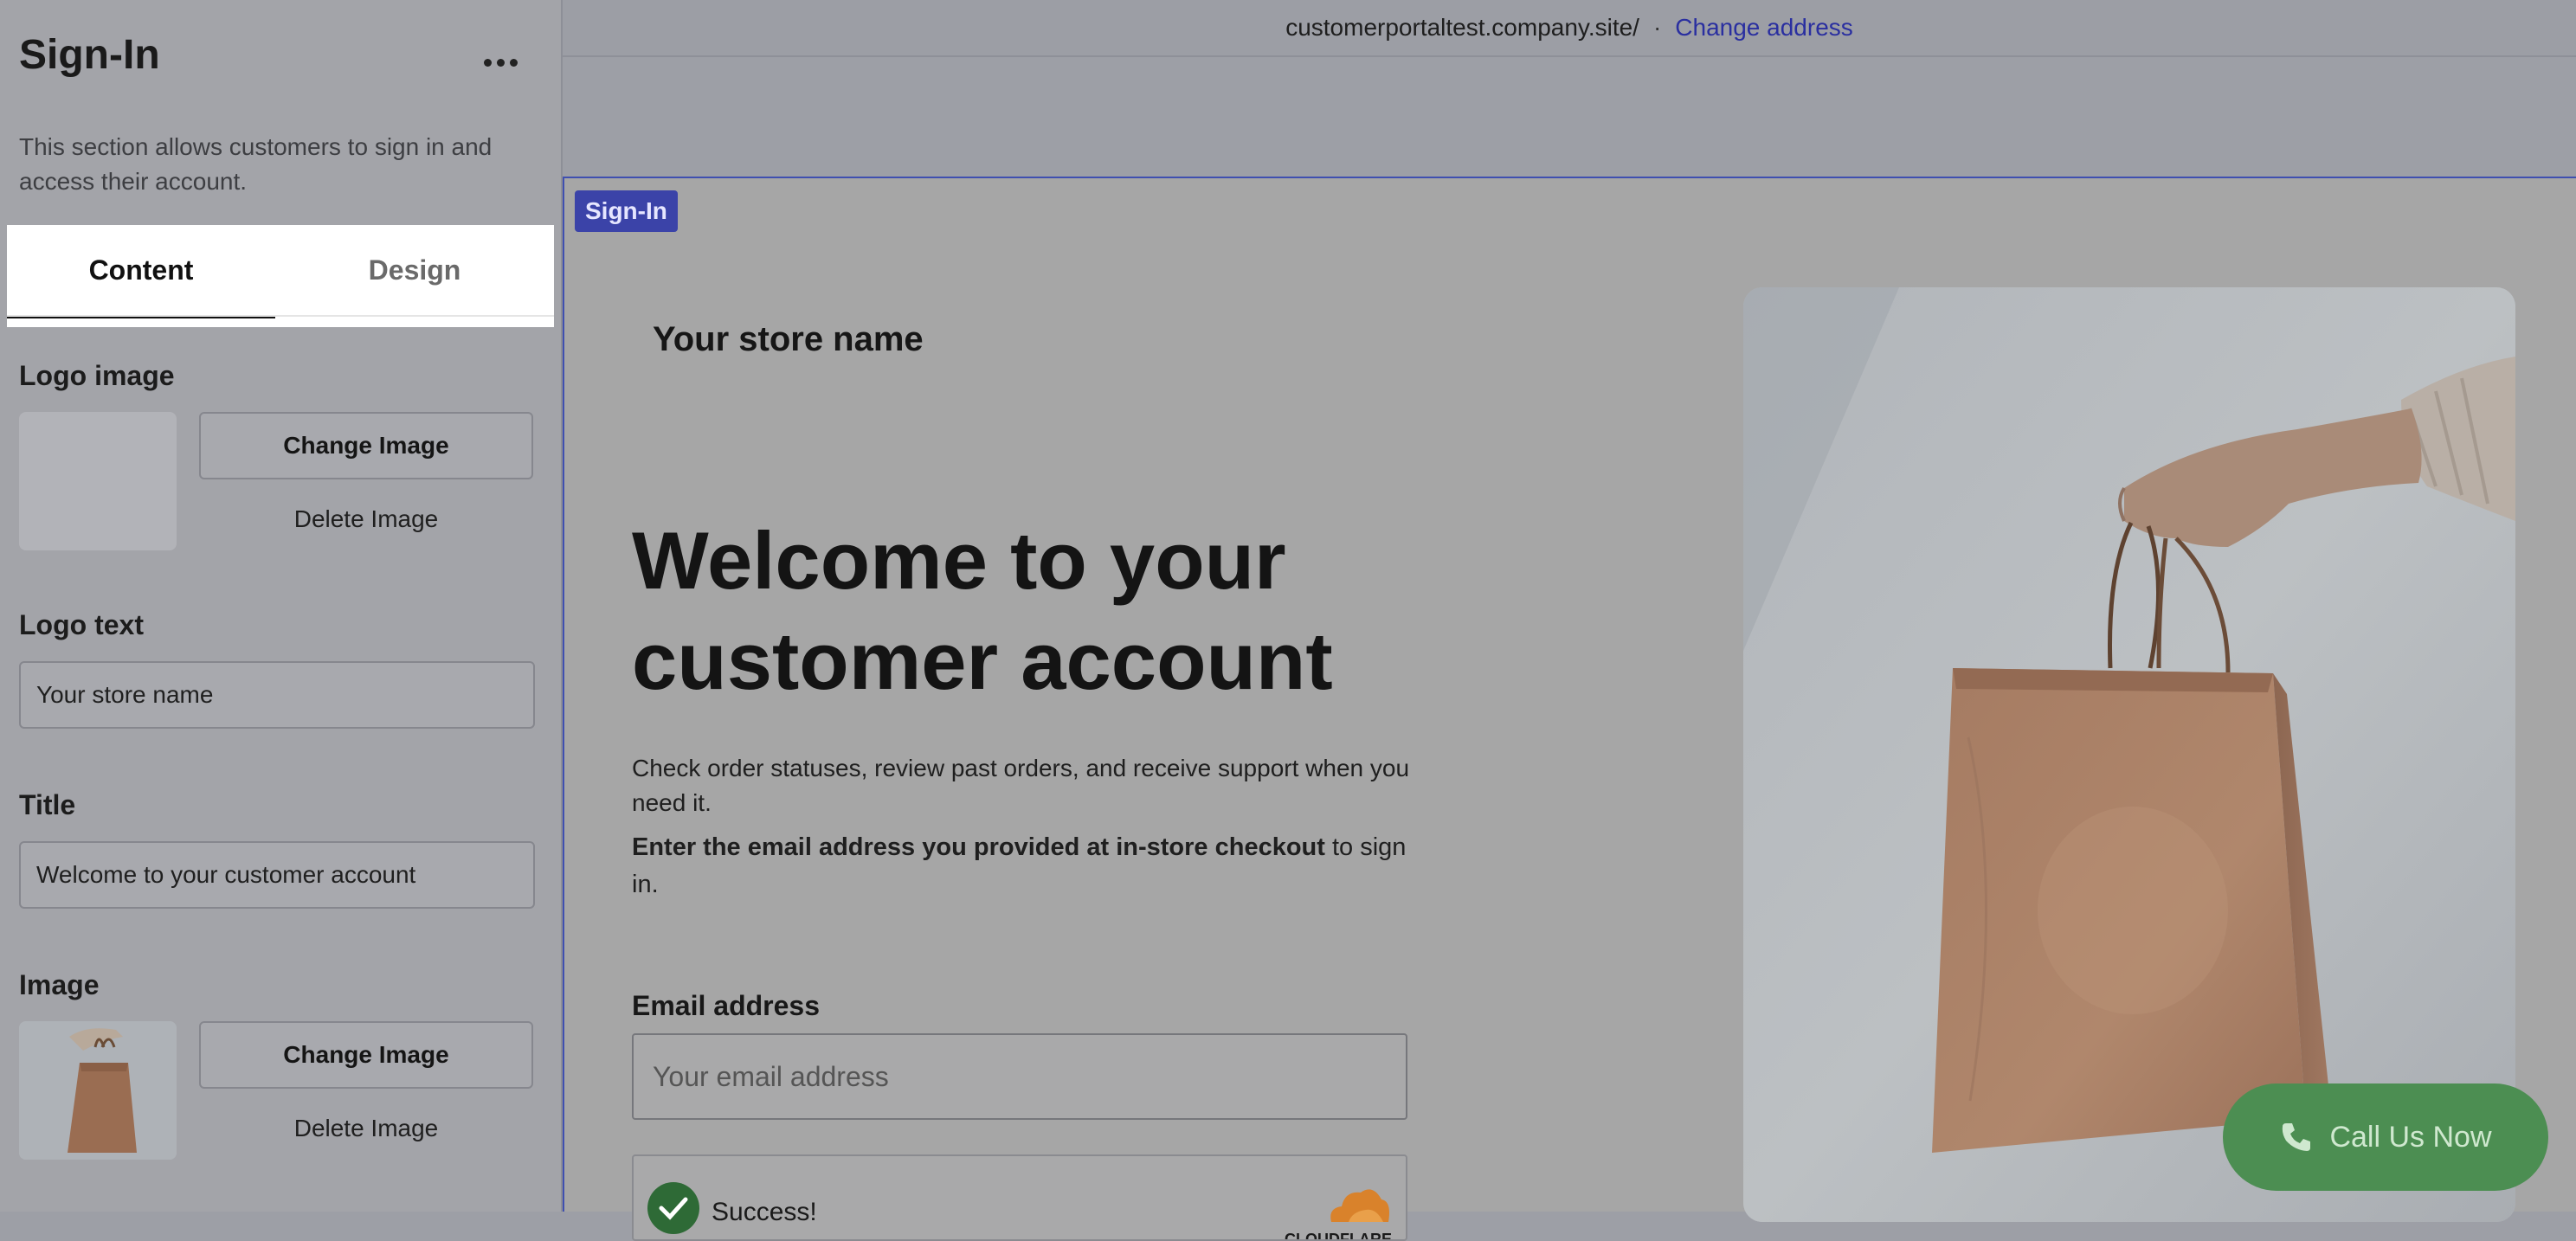 Image resolution: width=2576 pixels, height=1241 pixels. What do you see at coordinates (366, 1128) in the screenshot?
I see `image-delete-image-button: Delete Image` at bounding box center [366, 1128].